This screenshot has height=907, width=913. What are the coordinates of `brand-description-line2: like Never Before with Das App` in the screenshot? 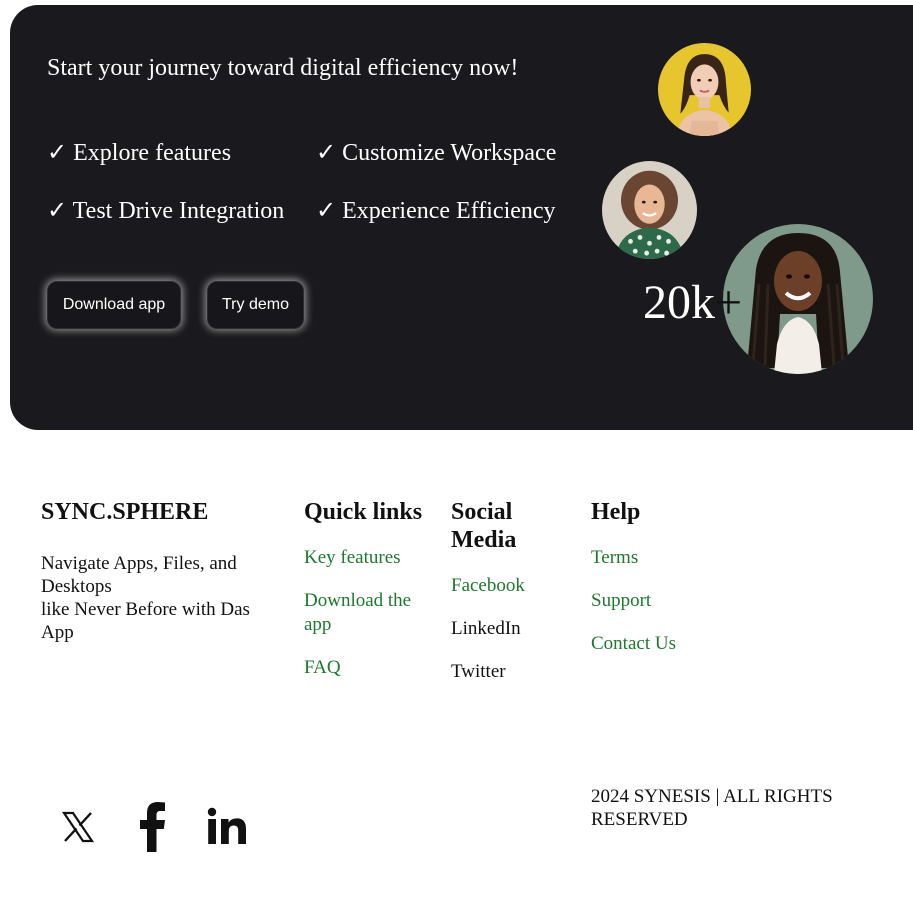 It's located at (145, 621).